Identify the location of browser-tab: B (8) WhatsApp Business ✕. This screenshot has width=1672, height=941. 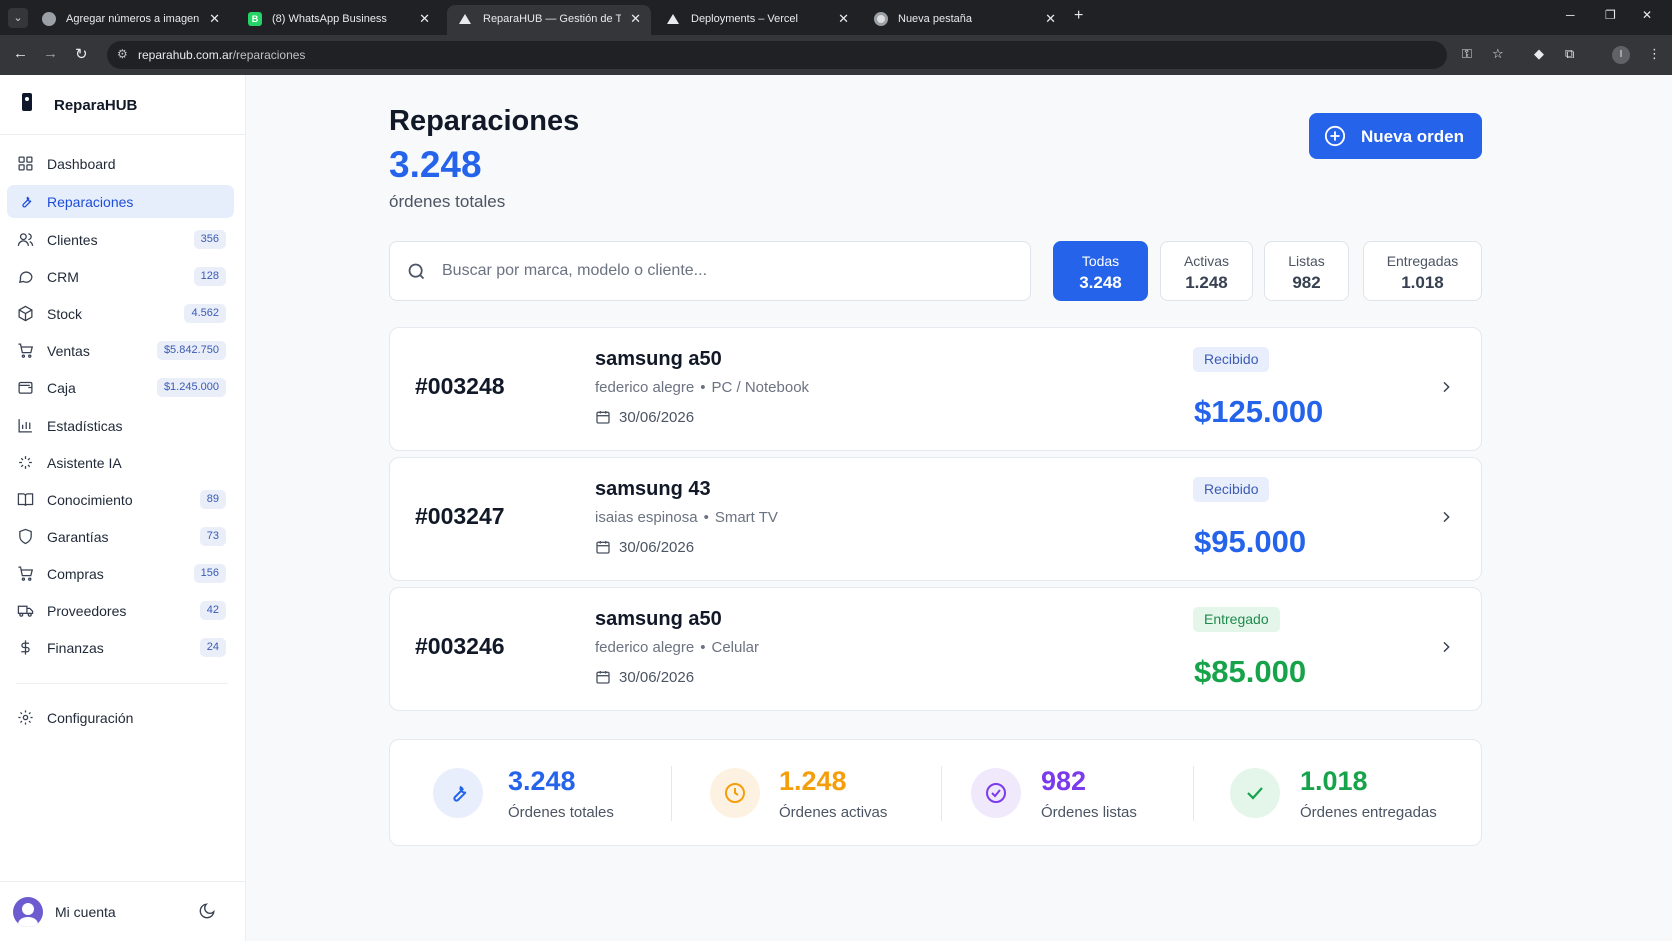
(338, 20).